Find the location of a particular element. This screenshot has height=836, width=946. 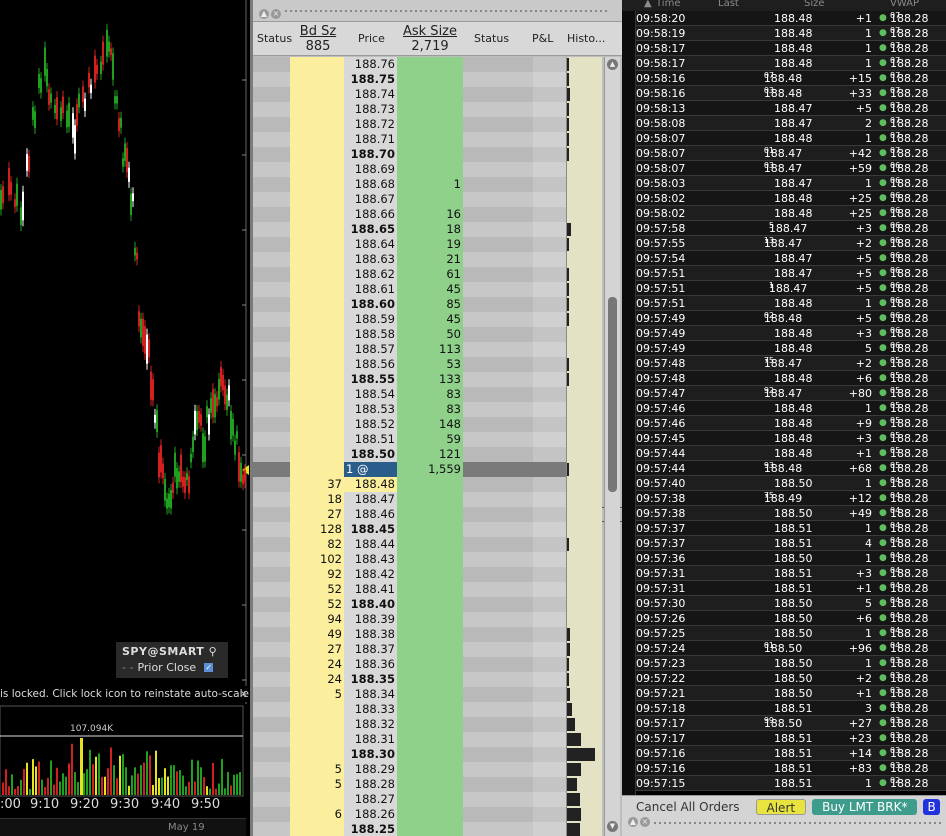

ladder-row: 188.67 is located at coordinates (437, 199).